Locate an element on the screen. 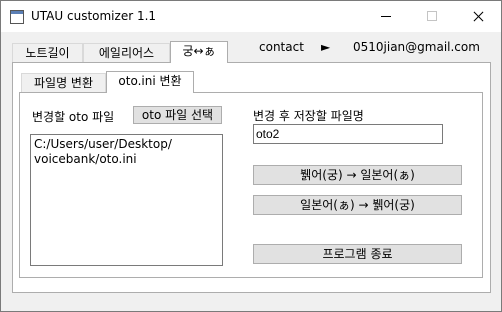  tab-hangul-kana: 궁↔ぁ is located at coordinates (199, 52).